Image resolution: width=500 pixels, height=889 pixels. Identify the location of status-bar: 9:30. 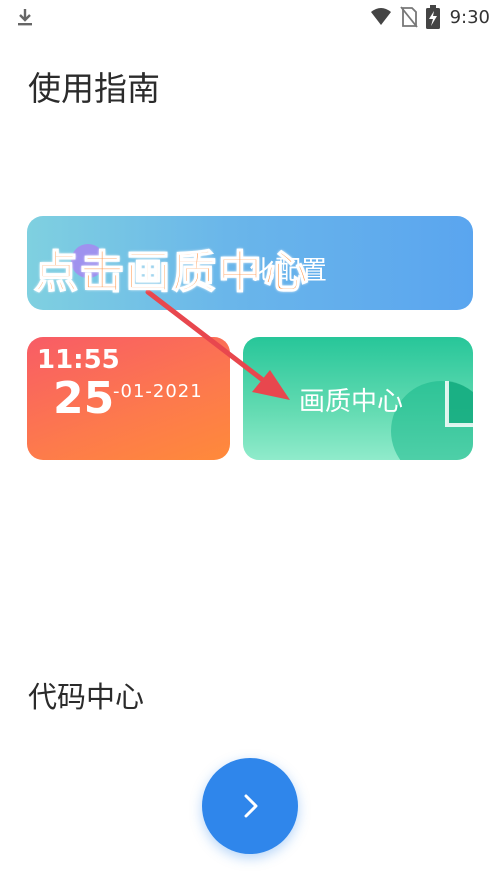
(250, 17).